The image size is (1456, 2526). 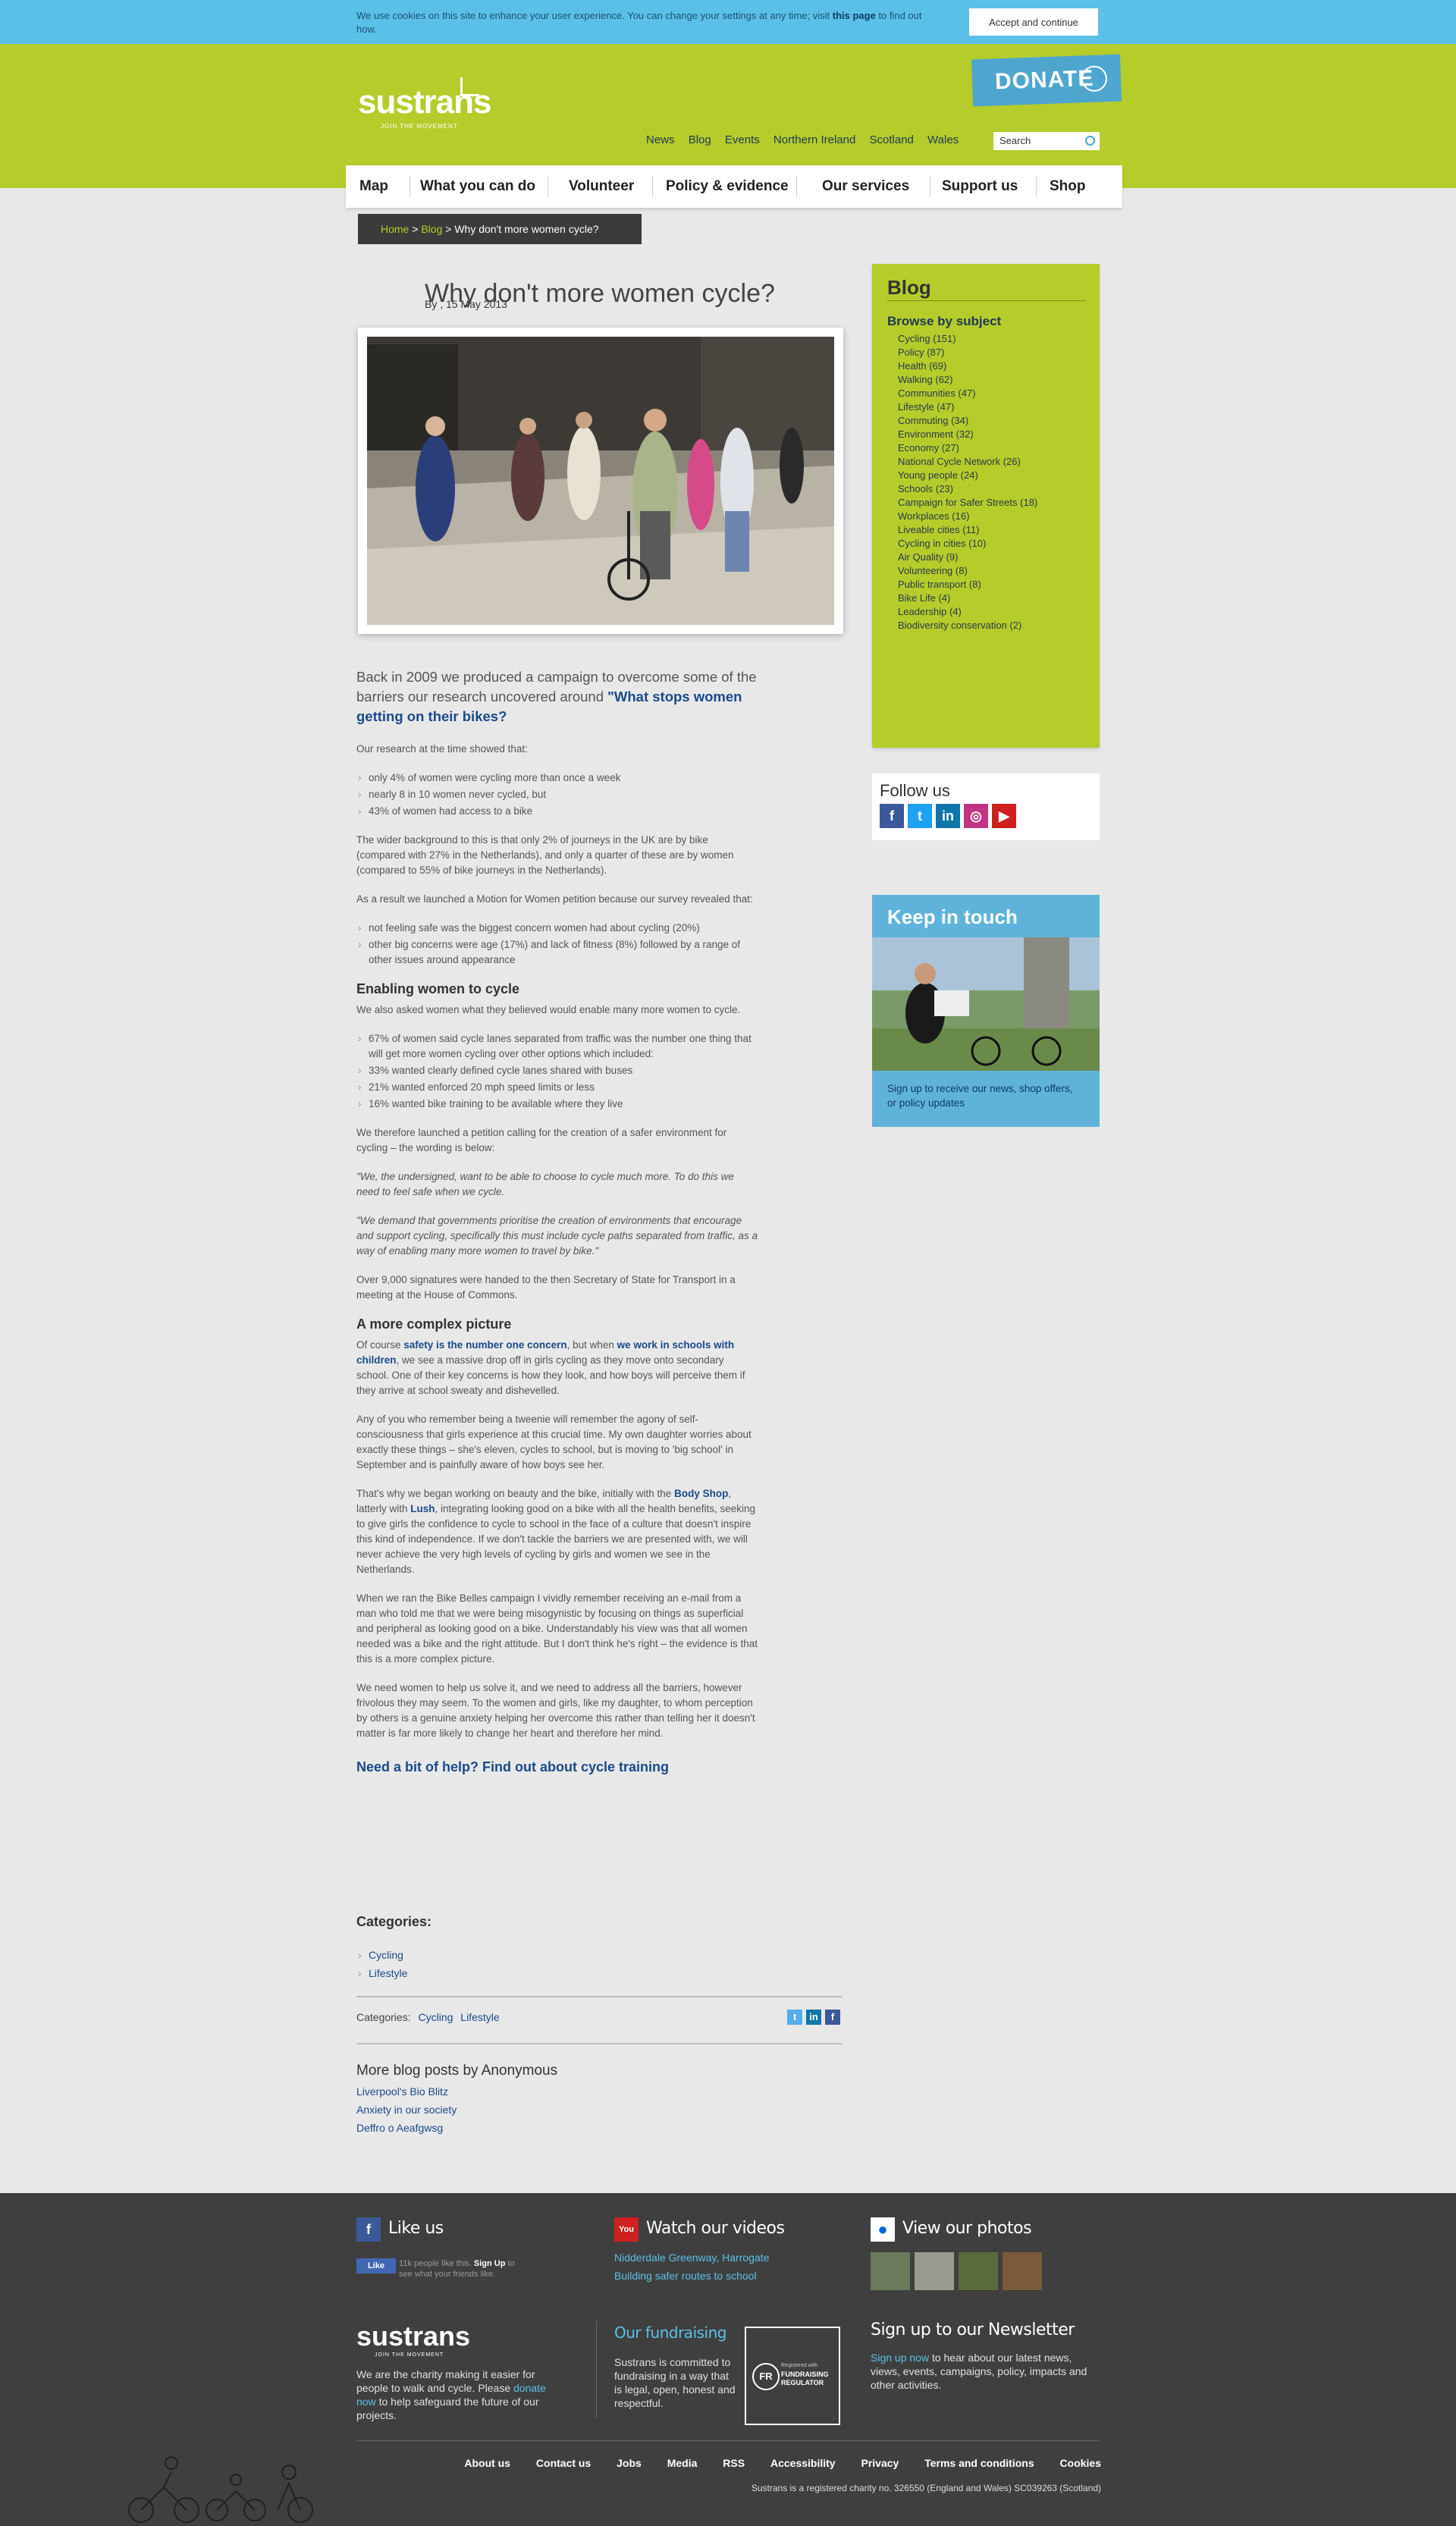 I want to click on top-nav-scotland: Scotland, so click(x=892, y=139).